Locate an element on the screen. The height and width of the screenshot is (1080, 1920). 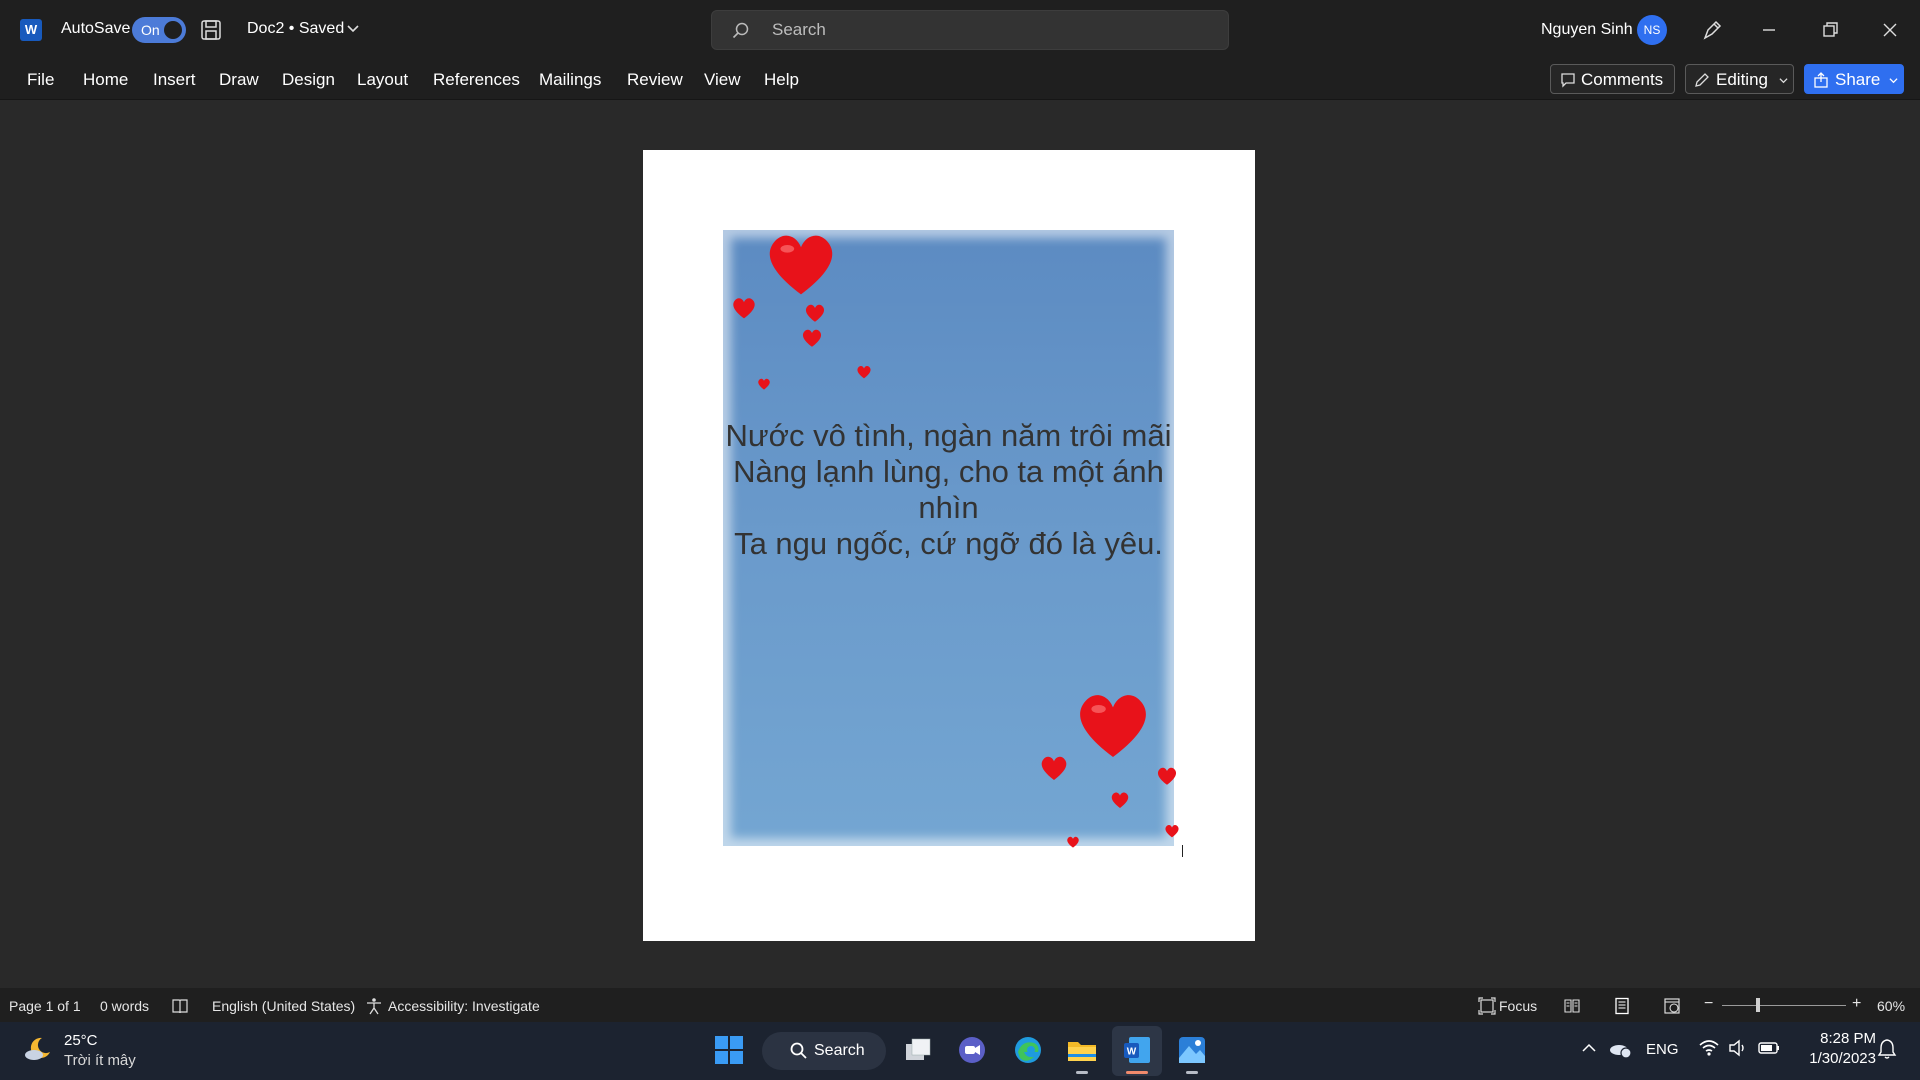
zoom-slider is located at coordinates (1784, 1005).